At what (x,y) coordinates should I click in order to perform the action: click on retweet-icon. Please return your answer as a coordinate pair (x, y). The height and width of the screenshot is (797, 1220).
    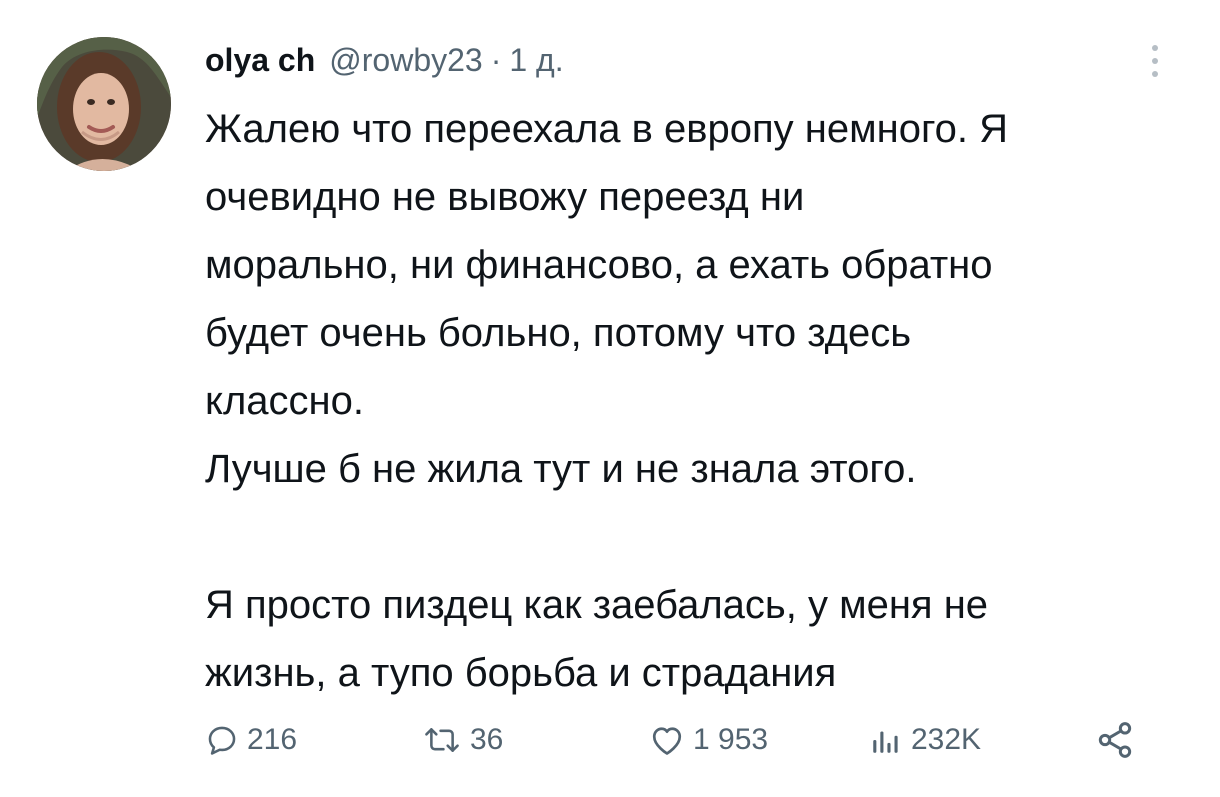
    Looking at the image, I should click on (442, 740).